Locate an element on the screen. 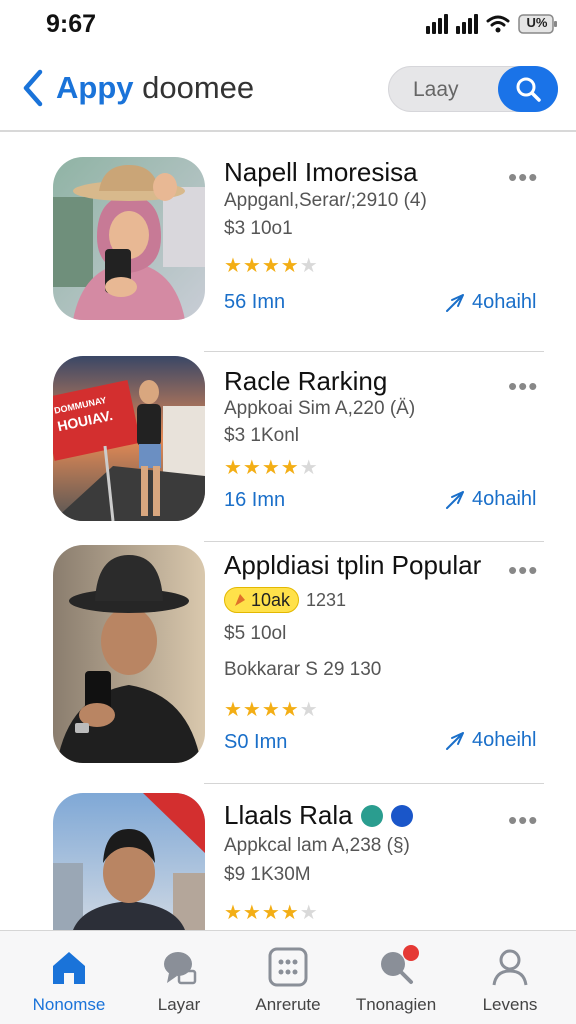  tab-profile: Levens is located at coordinates (510, 980).